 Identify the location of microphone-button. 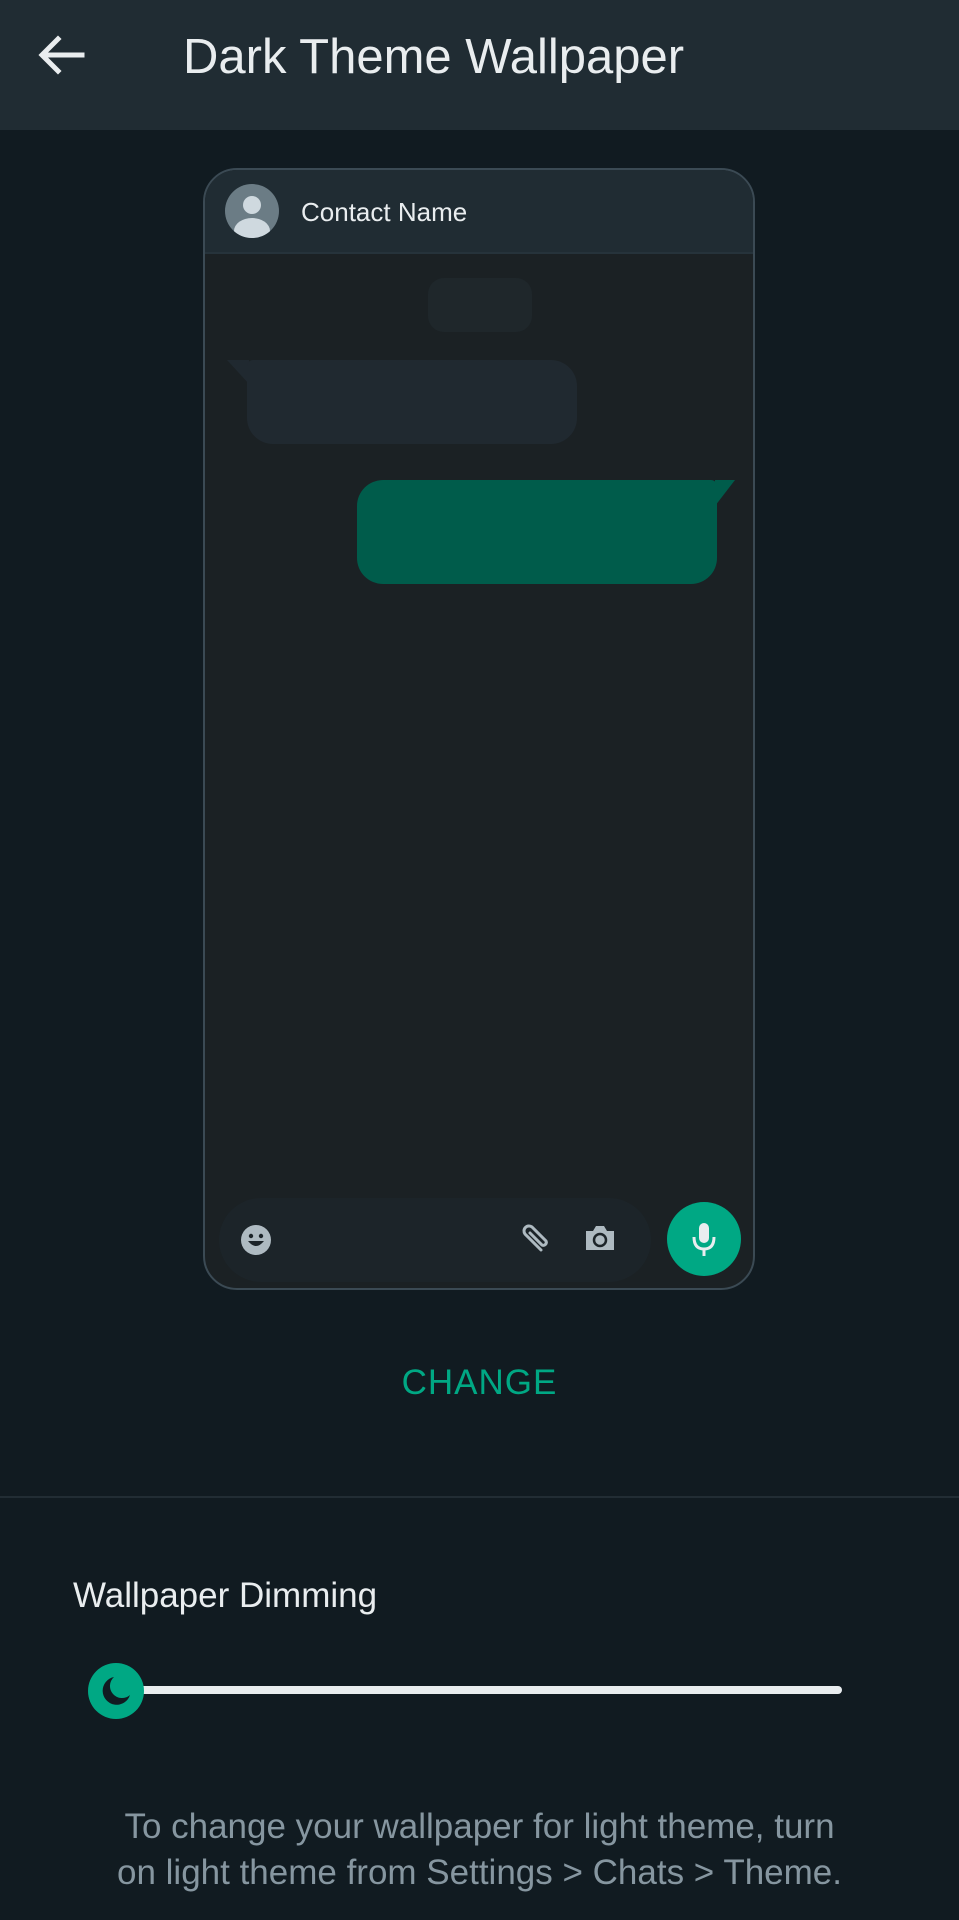
(704, 1239).